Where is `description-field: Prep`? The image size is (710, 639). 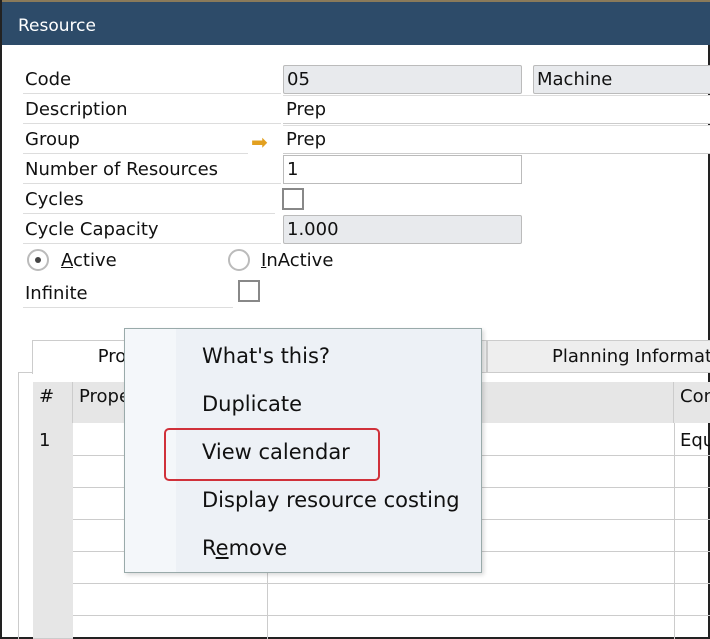
description-field: Prep is located at coordinates (496, 109).